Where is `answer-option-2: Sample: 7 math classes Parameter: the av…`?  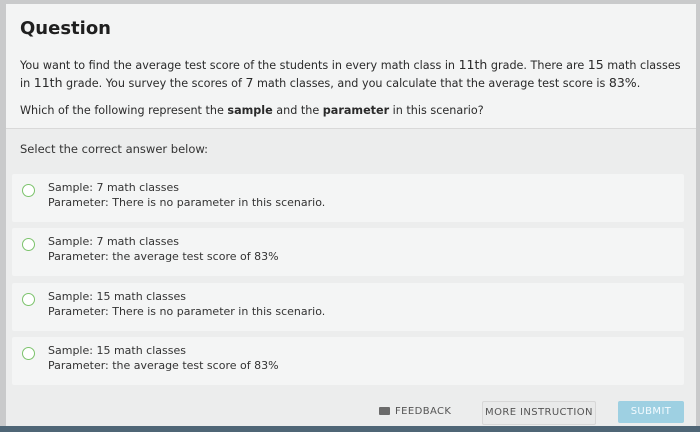
answer-option-2: Sample: 7 math classes Parameter: the av… is located at coordinates (348, 252).